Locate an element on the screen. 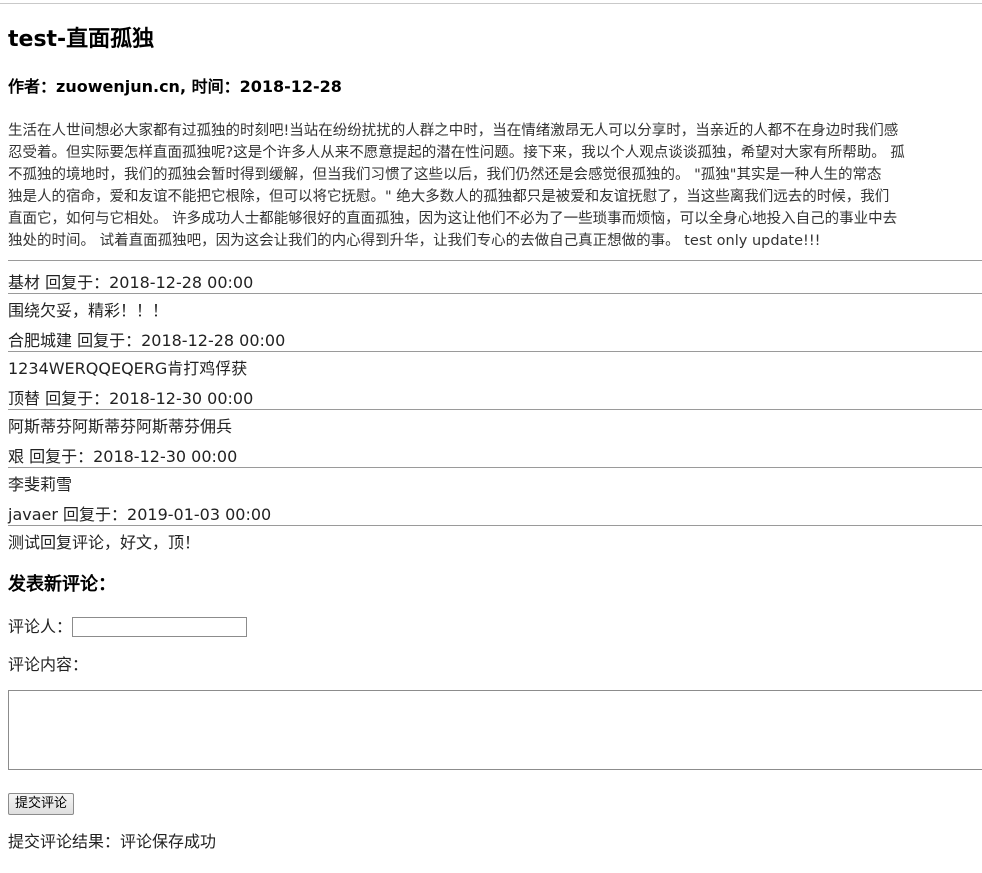  submit-result: 提交评论结果：评论保存成功 is located at coordinates (112, 841).